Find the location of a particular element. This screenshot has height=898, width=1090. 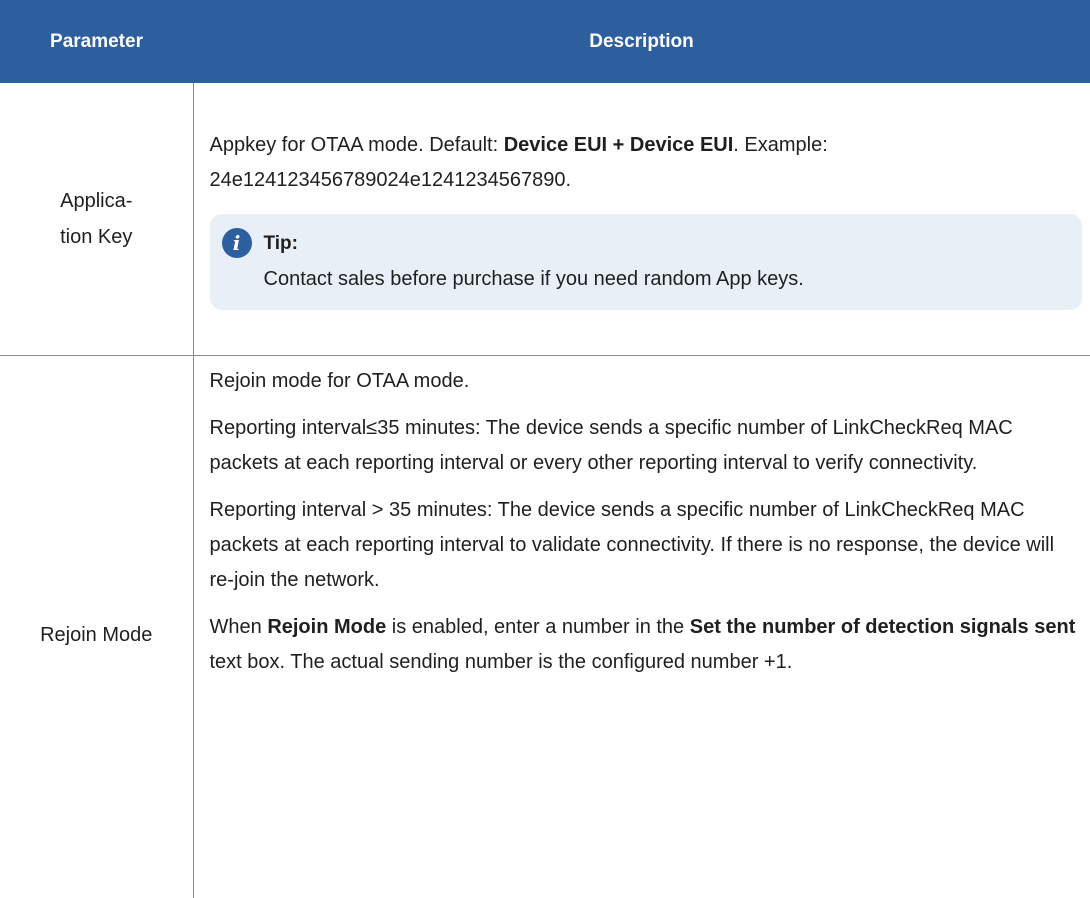

parameter-name: Applica-tion Key is located at coordinates (96, 219).